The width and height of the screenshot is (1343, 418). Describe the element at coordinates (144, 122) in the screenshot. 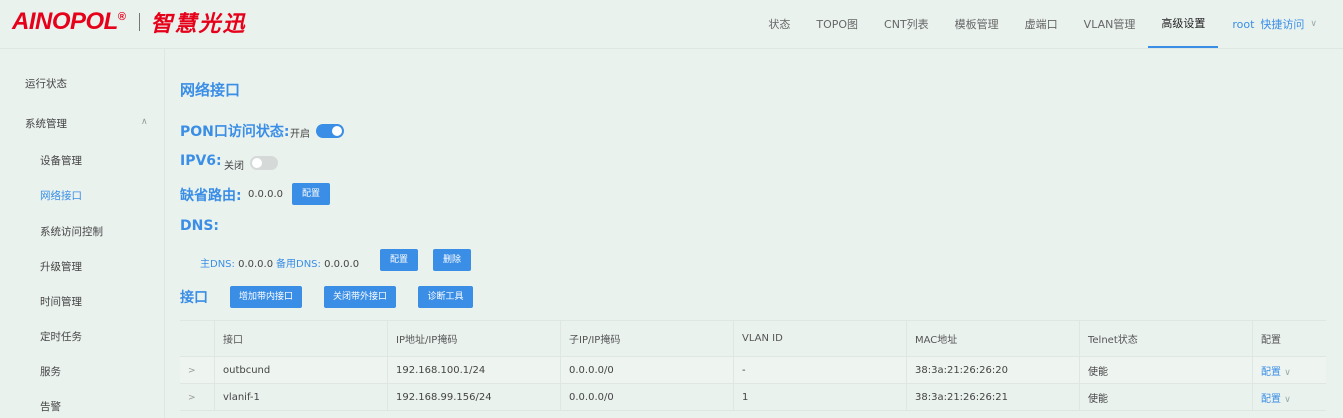

I see `chevron-up-icon: ∧` at that location.